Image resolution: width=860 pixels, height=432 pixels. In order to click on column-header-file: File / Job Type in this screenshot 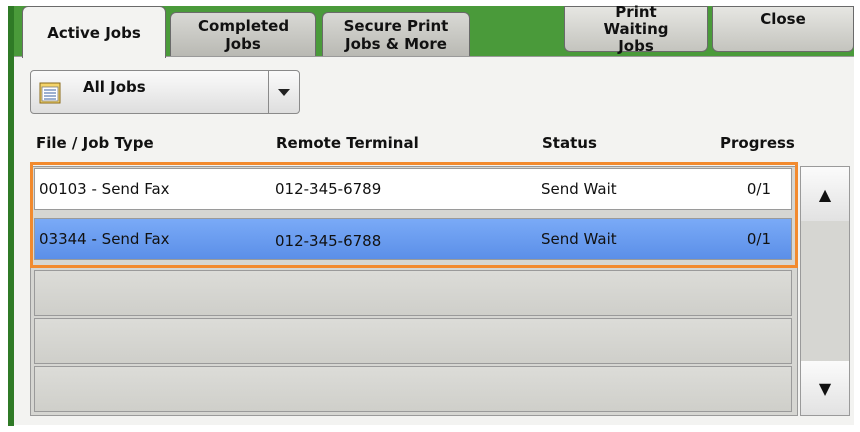, I will do `click(95, 143)`.